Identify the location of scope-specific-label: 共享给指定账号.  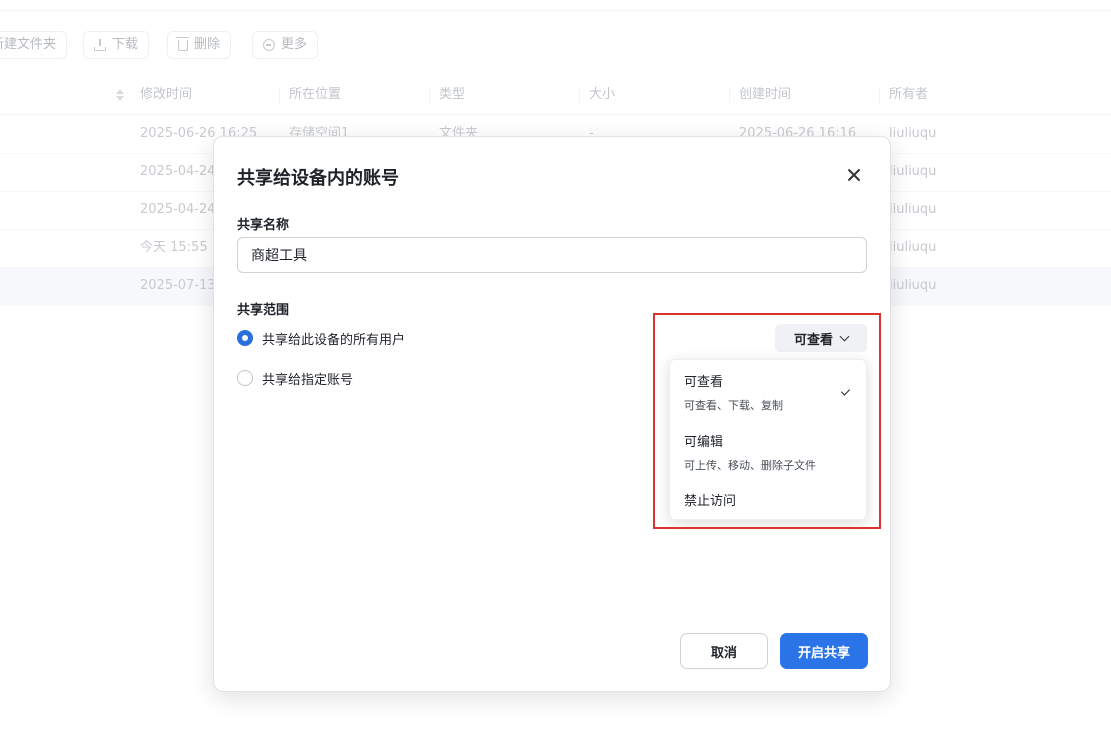
(308, 380).